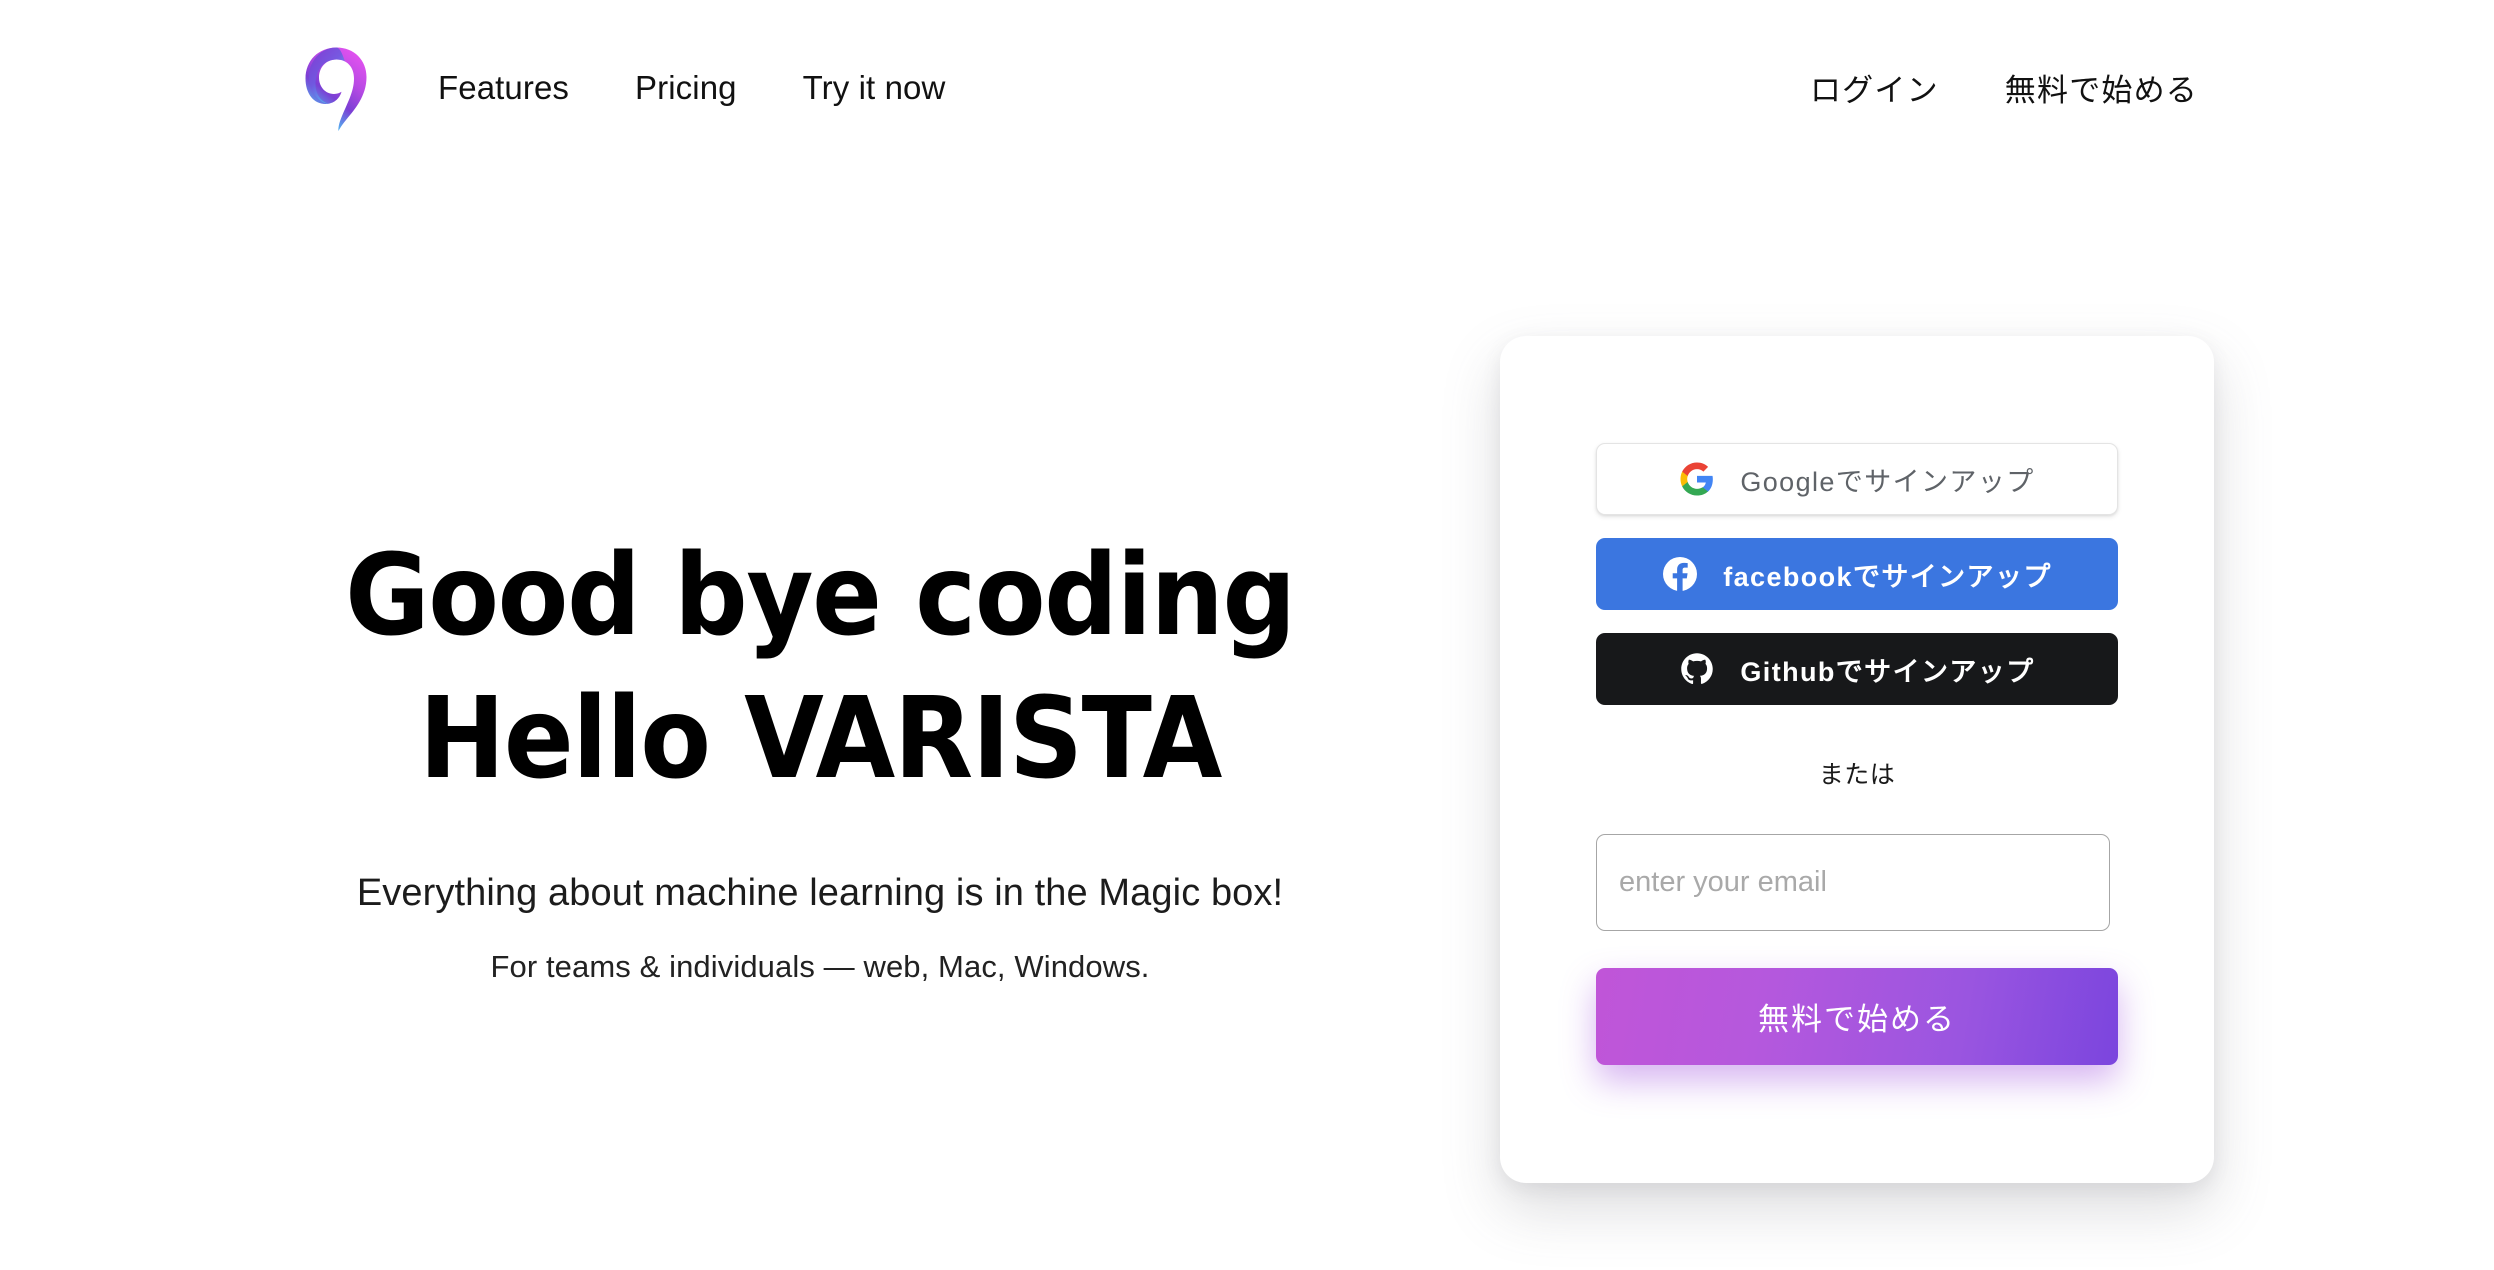 The image size is (2494, 1270). I want to click on start-free-button: 無料で始める, so click(1857, 1016).